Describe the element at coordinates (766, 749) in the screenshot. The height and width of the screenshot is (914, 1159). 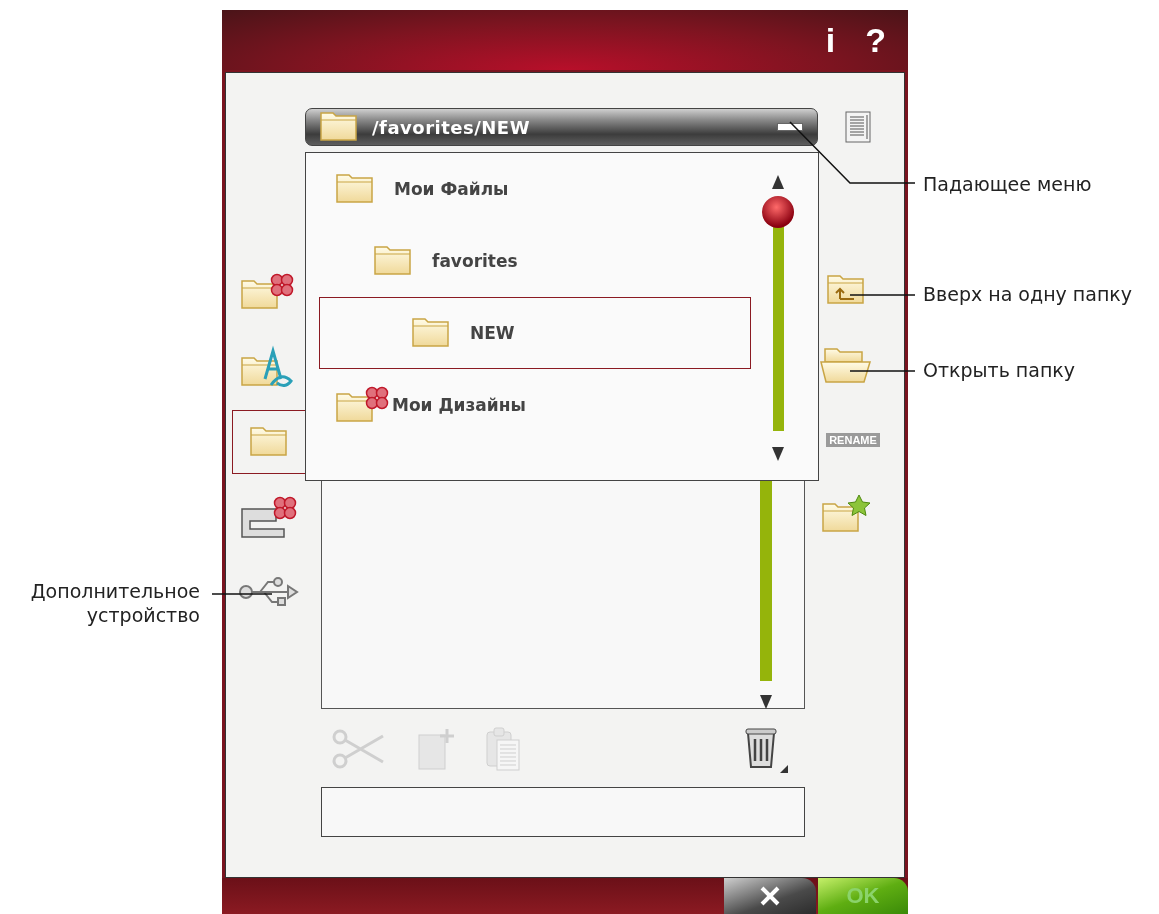
I see `trash-can-icon` at that location.